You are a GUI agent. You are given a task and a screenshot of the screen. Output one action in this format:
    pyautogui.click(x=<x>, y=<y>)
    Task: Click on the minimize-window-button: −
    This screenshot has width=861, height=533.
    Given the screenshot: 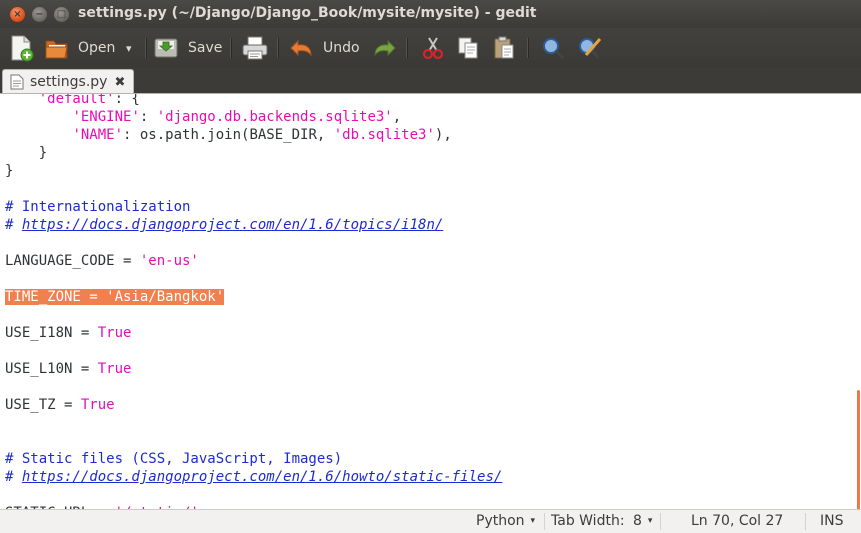 What is the action you would take?
    pyautogui.click(x=39, y=14)
    